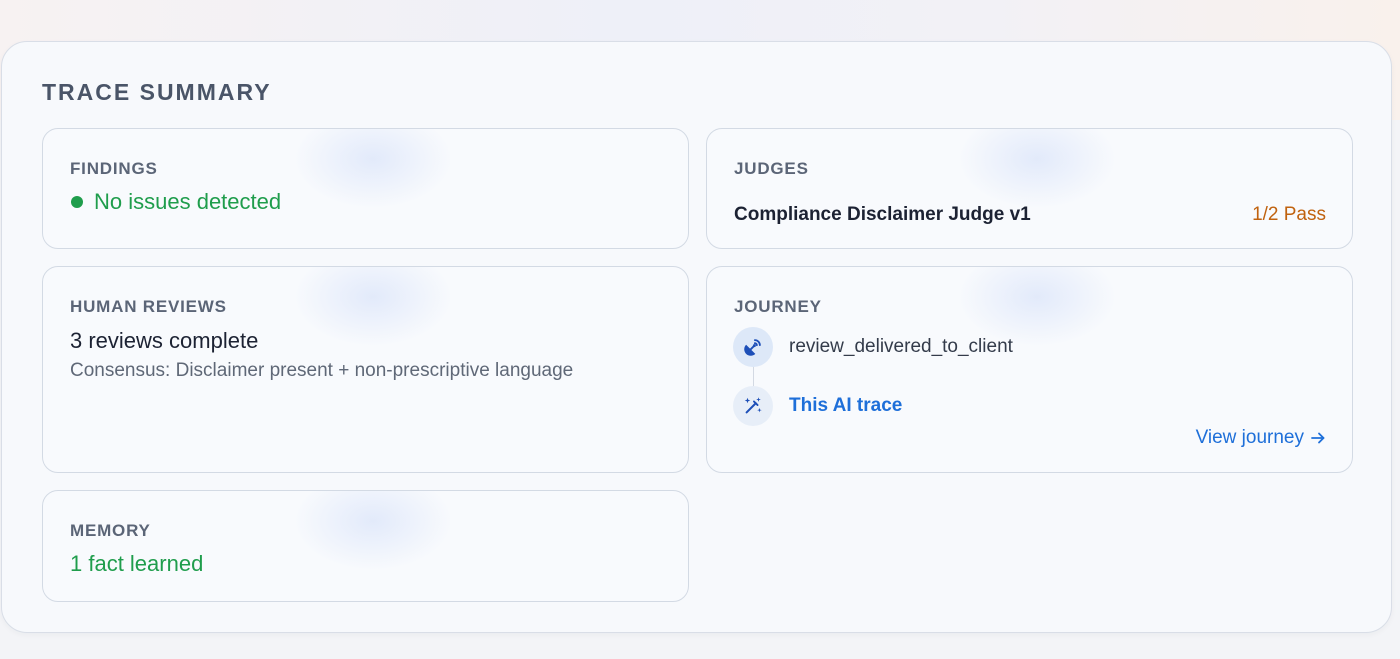  I want to click on panel-title: TRACE SUMMARY, so click(157, 92).